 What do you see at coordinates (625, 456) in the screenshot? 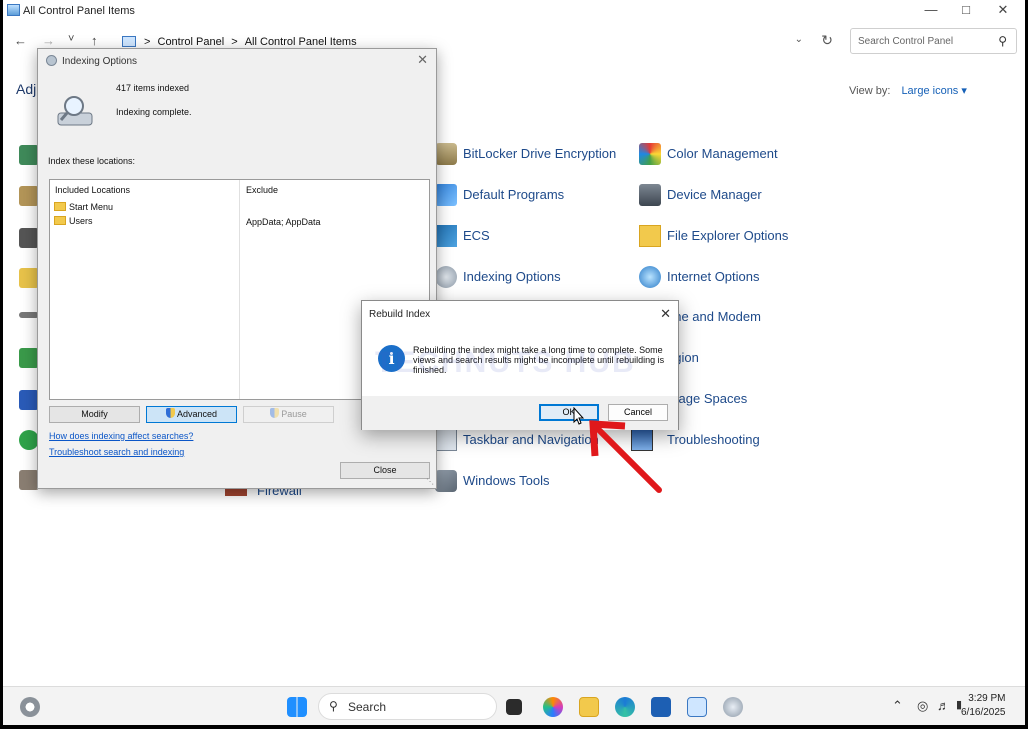
I see `red-arrow-annotation-icon` at bounding box center [625, 456].